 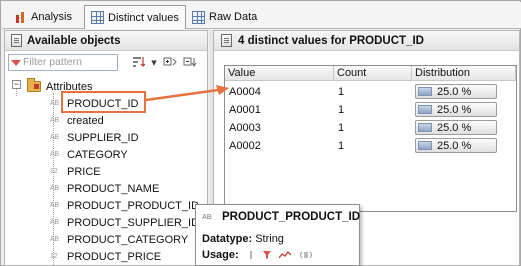 I want to click on tree-item-supplier-id: AB SUPPLIER_ID, so click(x=94, y=137).